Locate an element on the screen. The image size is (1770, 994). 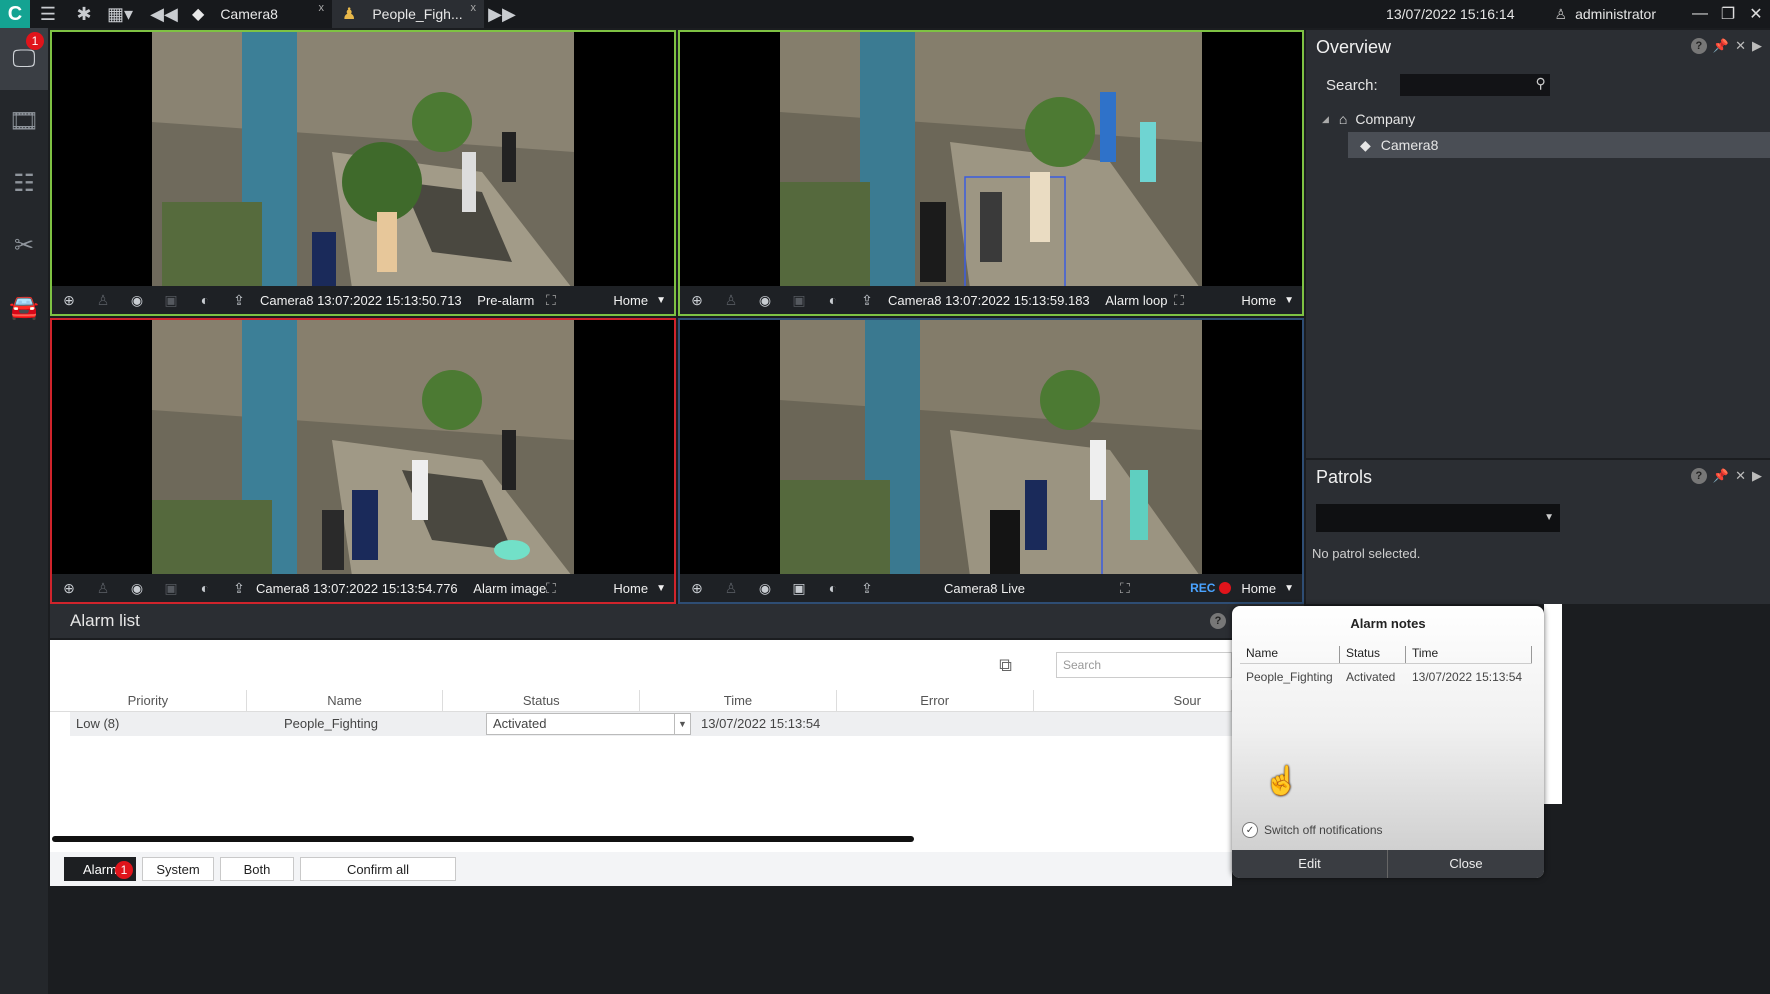
minimize-icon: — is located at coordinates (1700, 14).